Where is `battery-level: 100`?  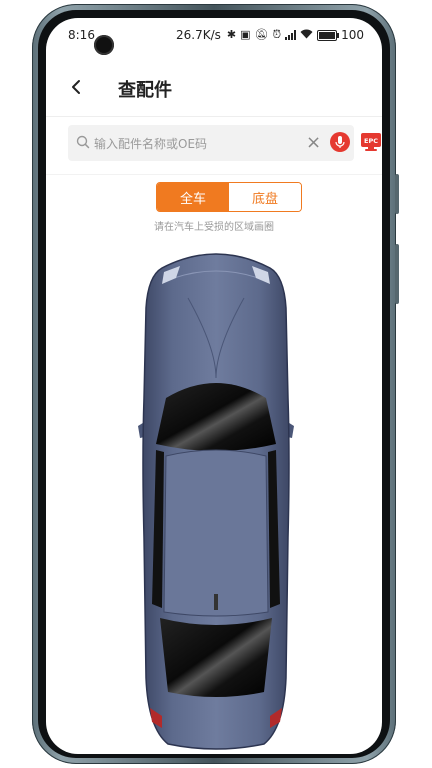 battery-level: 100 is located at coordinates (352, 35).